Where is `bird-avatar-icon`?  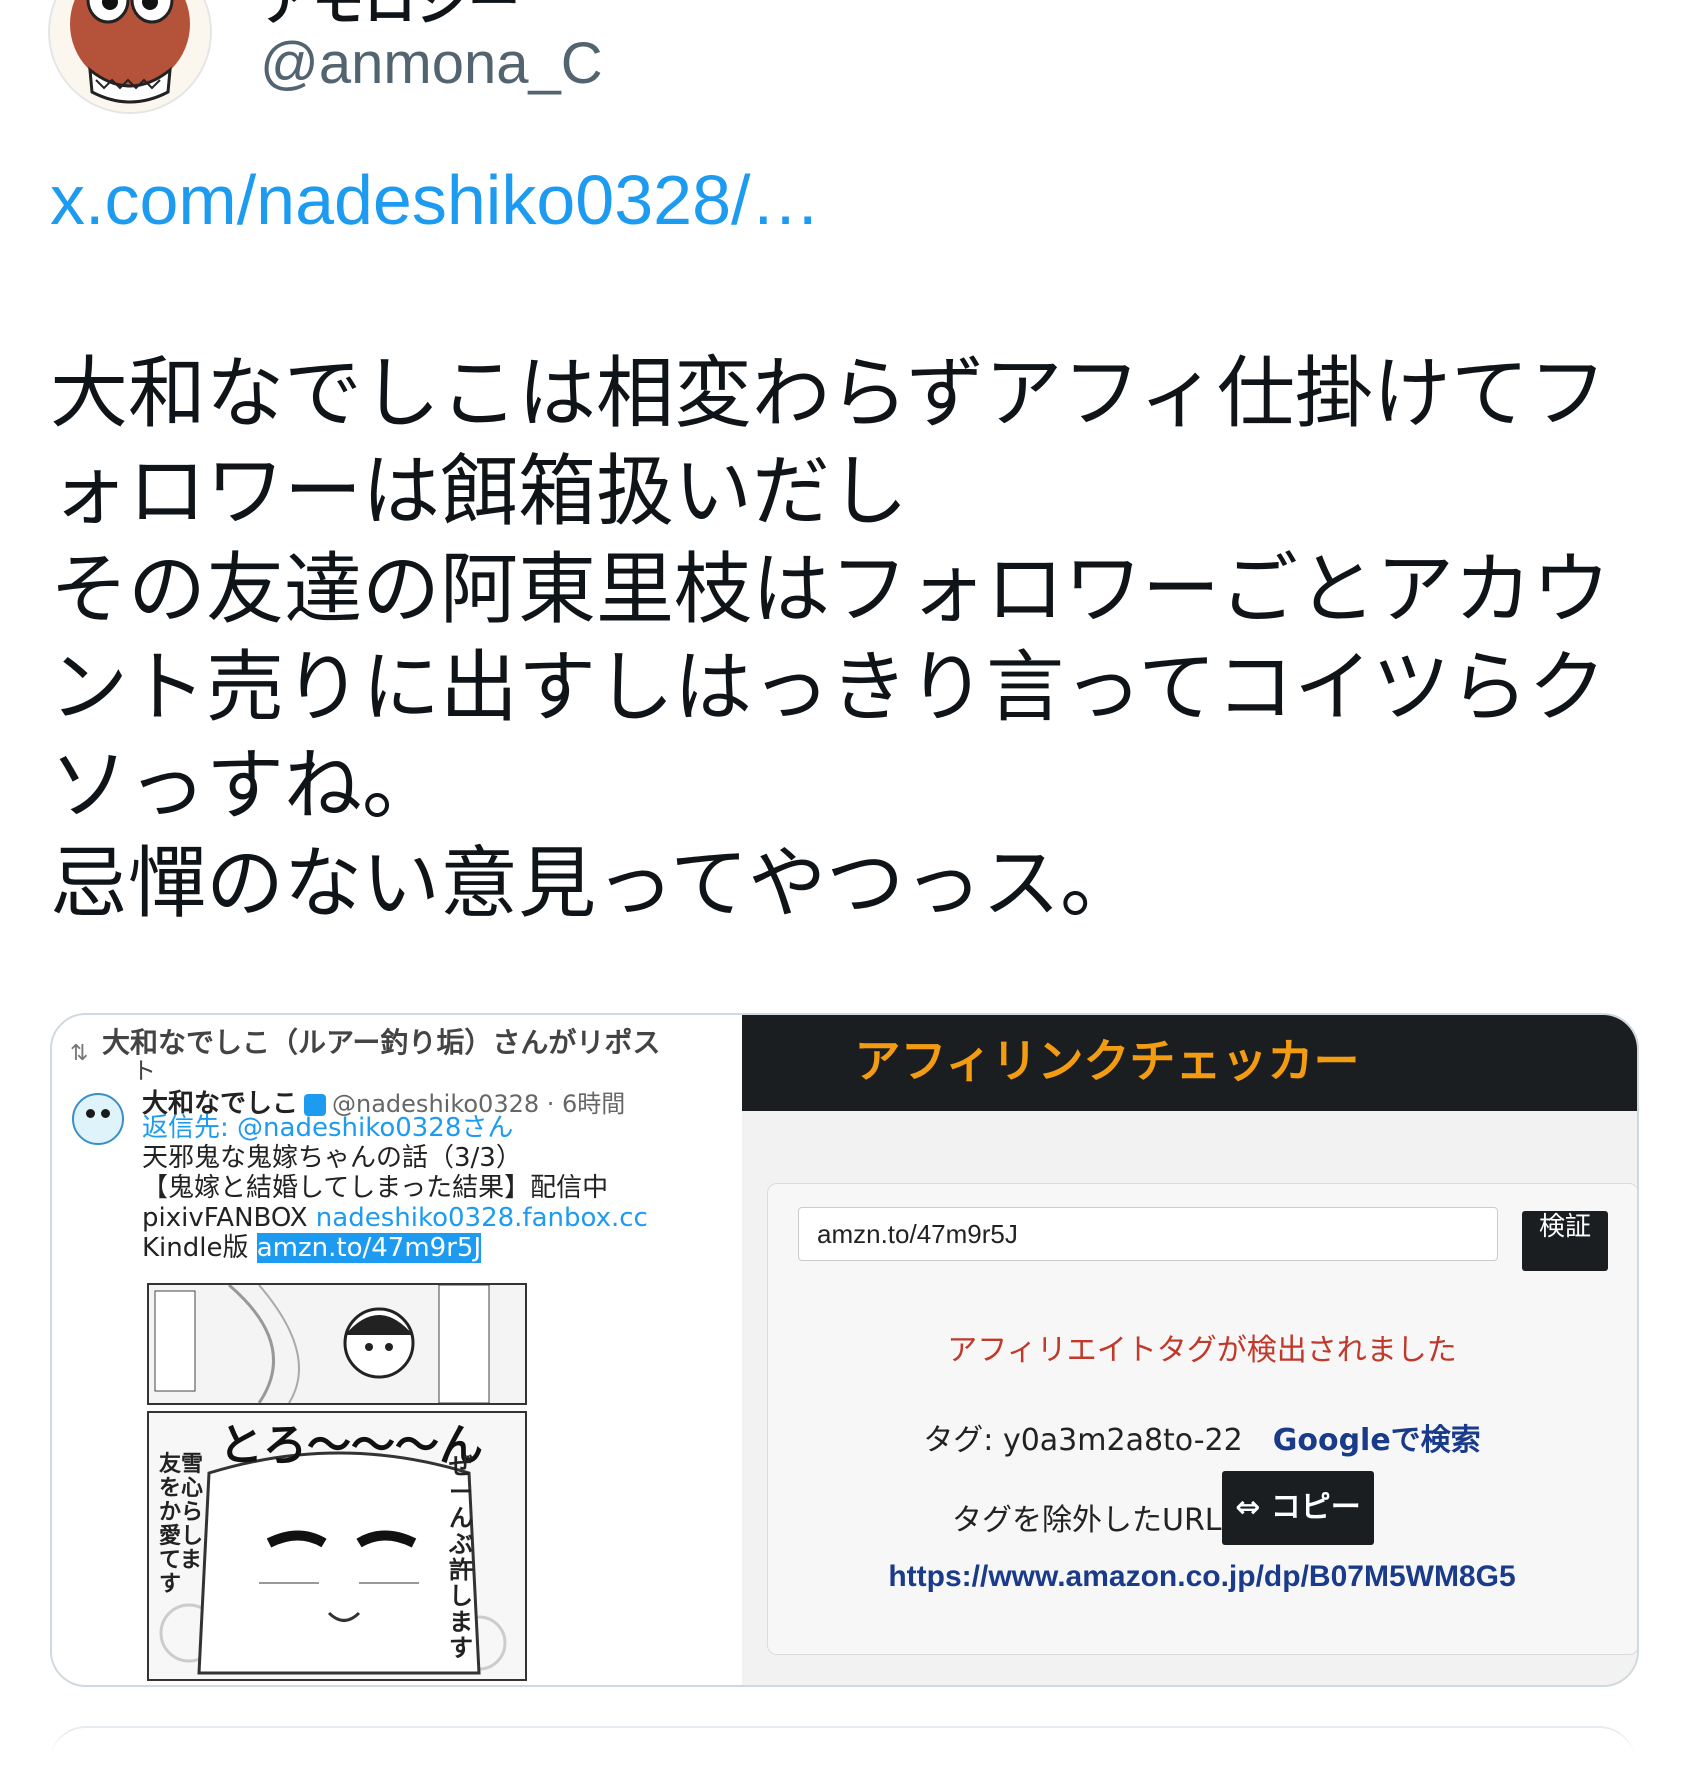 bird-avatar-icon is located at coordinates (130, 56).